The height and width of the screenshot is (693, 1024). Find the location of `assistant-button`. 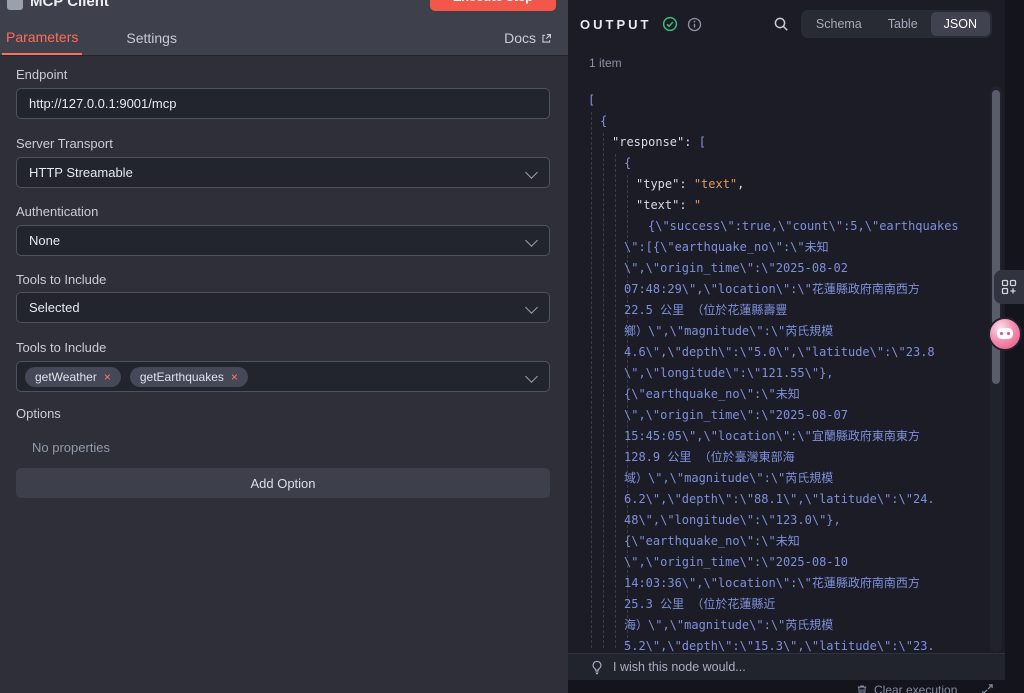

assistant-button is located at coordinates (1005, 334).